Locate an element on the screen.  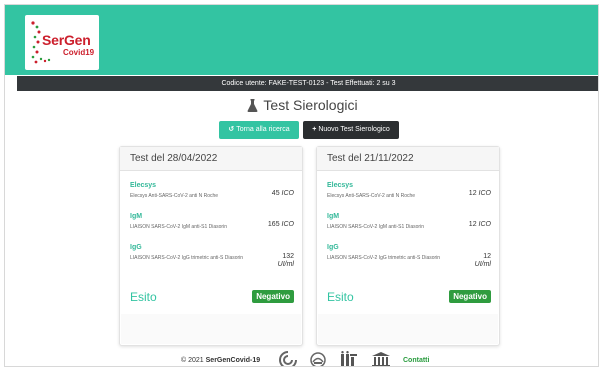
copyright-year: © 2021 is located at coordinates (192, 360).